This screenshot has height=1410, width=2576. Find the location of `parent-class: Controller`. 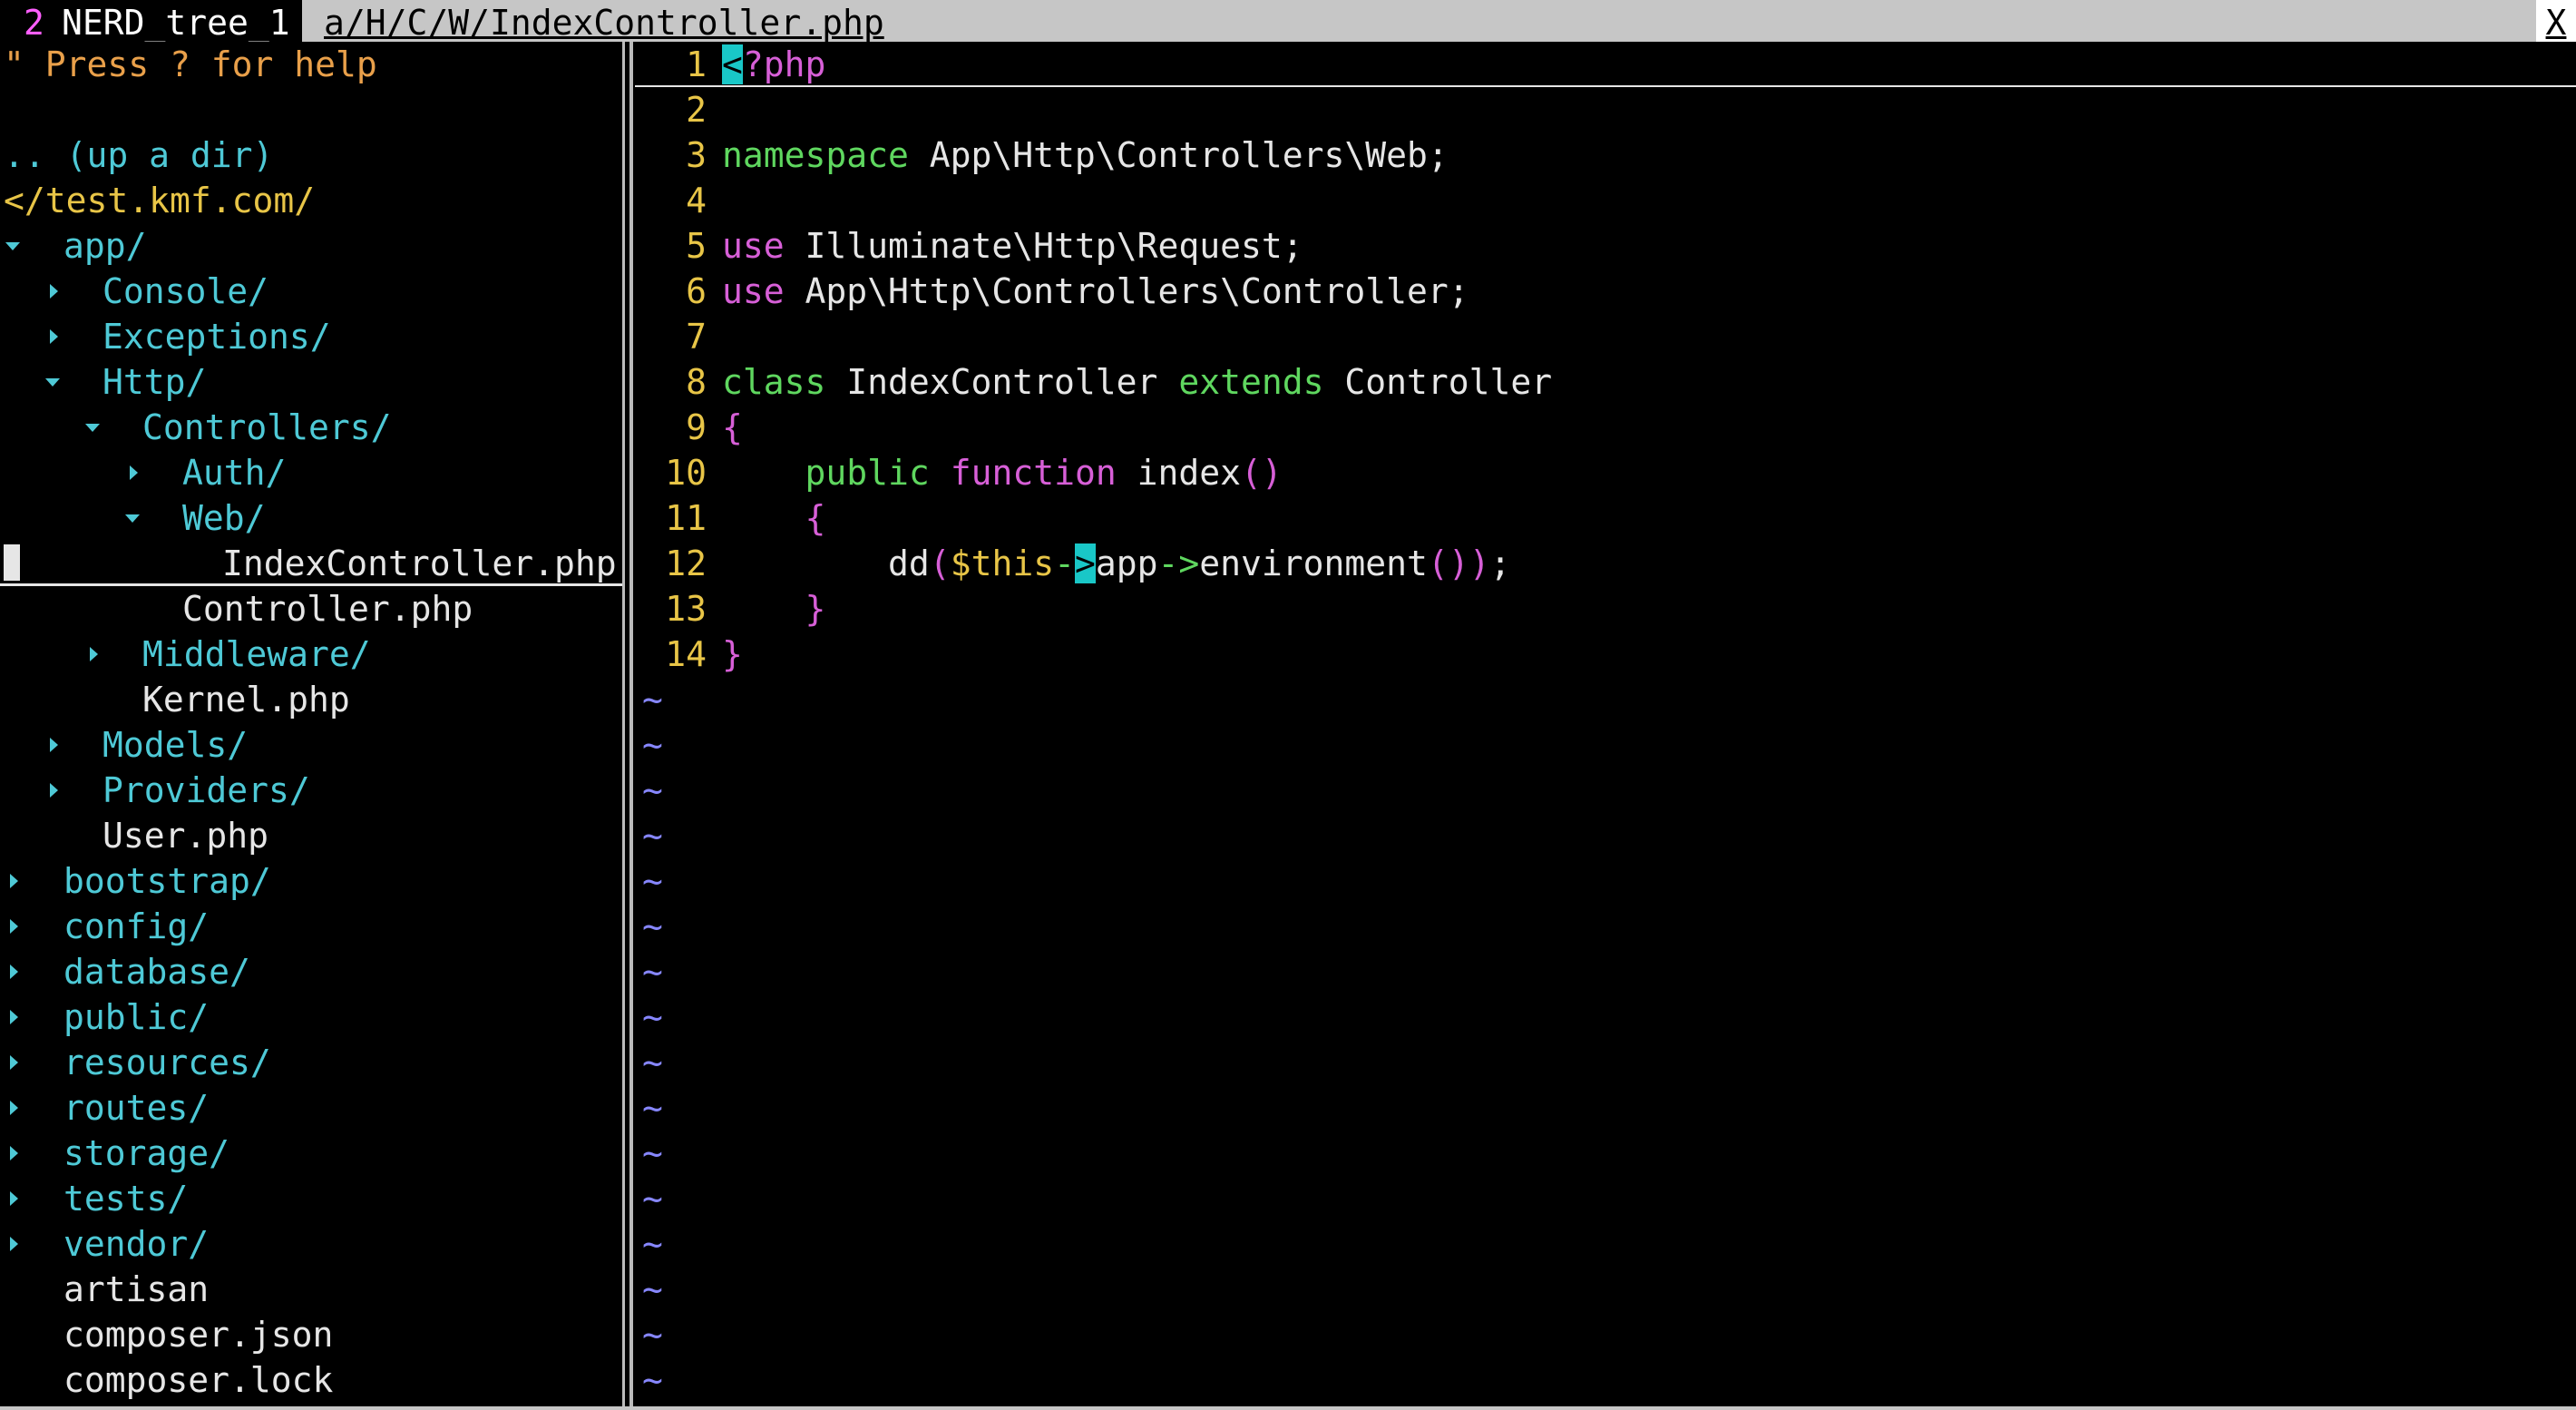

parent-class: Controller is located at coordinates (1438, 382).